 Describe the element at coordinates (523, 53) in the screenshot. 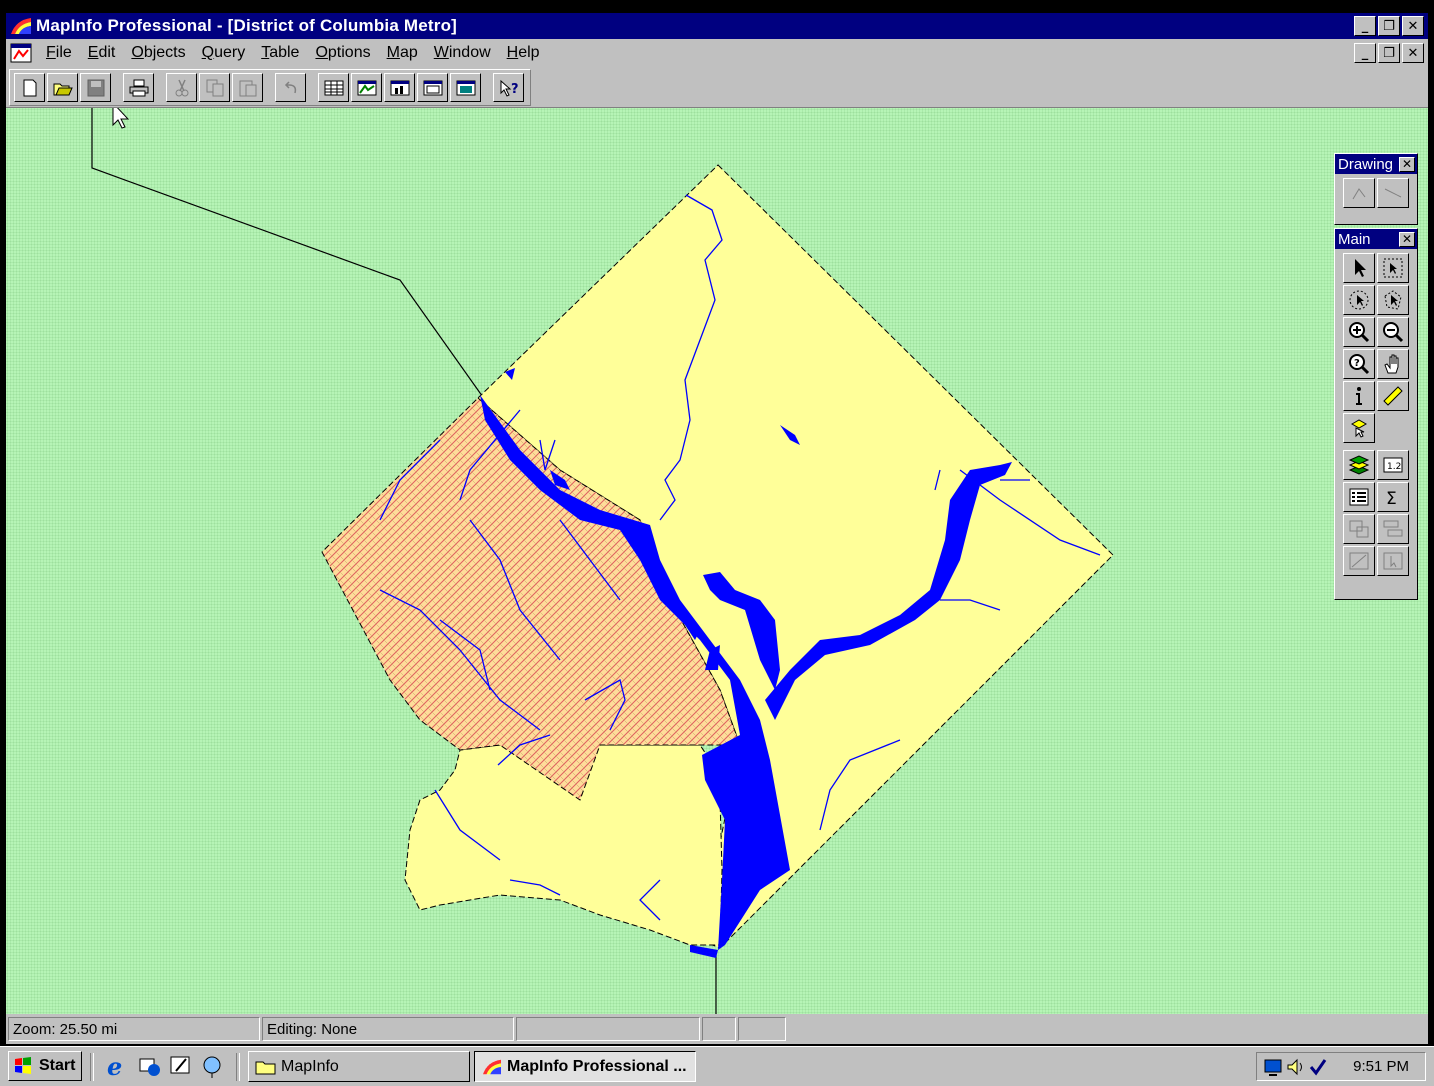

I see `menu-help: Help` at that location.